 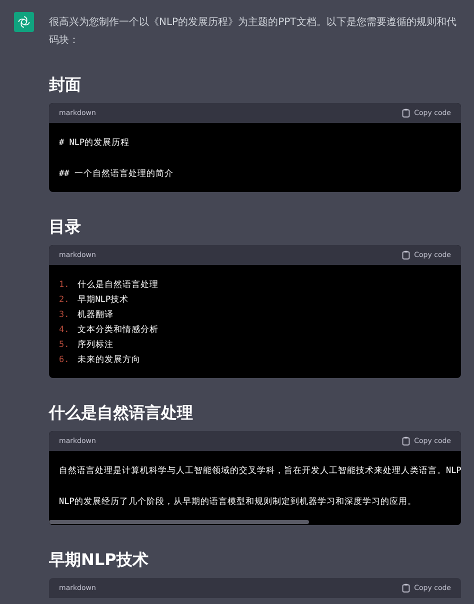 I want to click on scrollbar, so click(x=255, y=522).